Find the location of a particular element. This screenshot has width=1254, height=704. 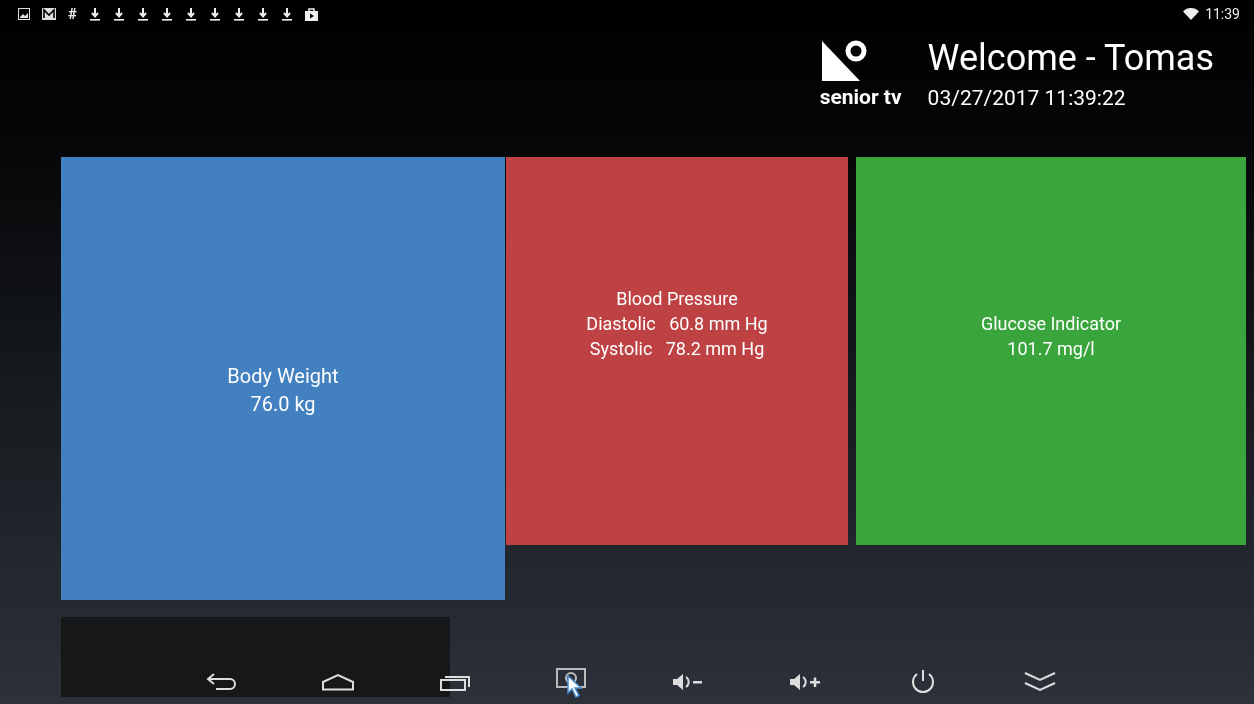

logo-text: senior tv is located at coordinates (860, 97).